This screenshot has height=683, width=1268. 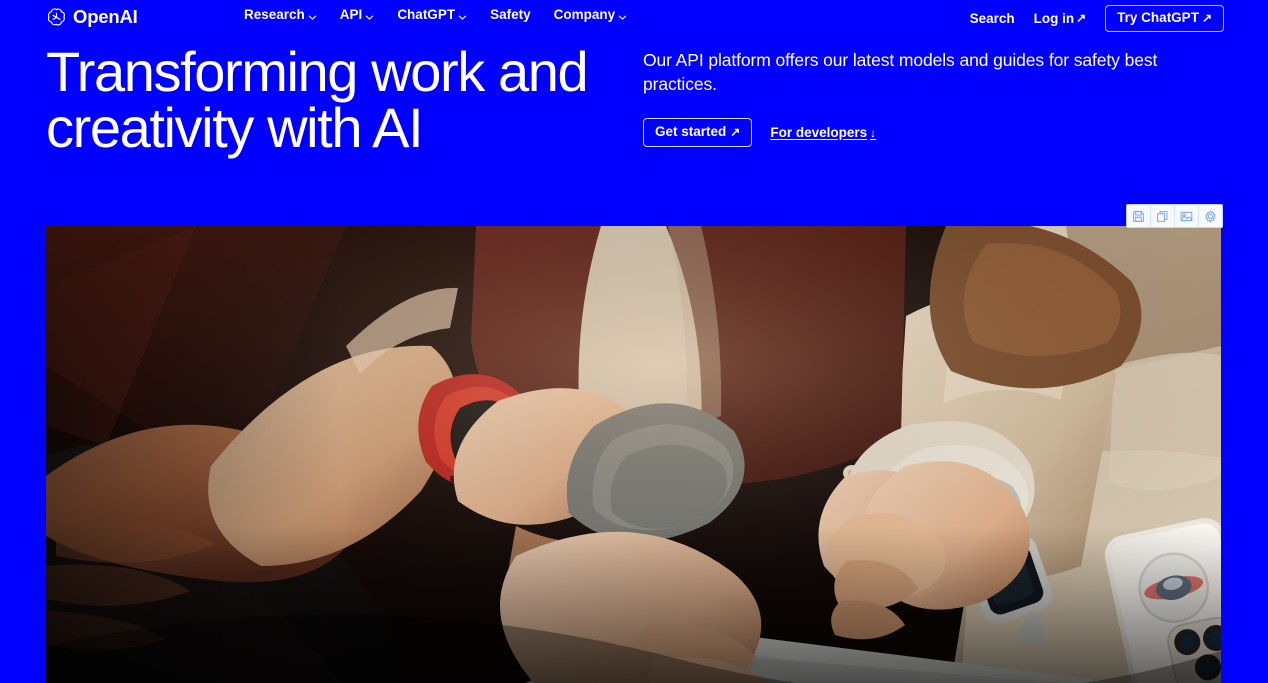 I want to click on page-title: Transforming work and creativity with AI, so click(x=336, y=100).